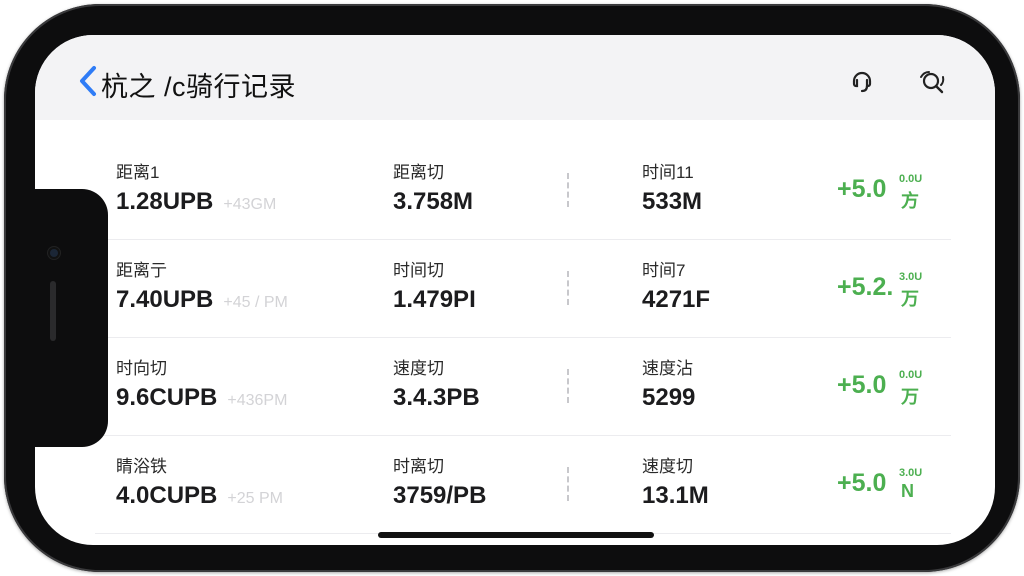  I want to click on cell-value: 5299, so click(669, 397).